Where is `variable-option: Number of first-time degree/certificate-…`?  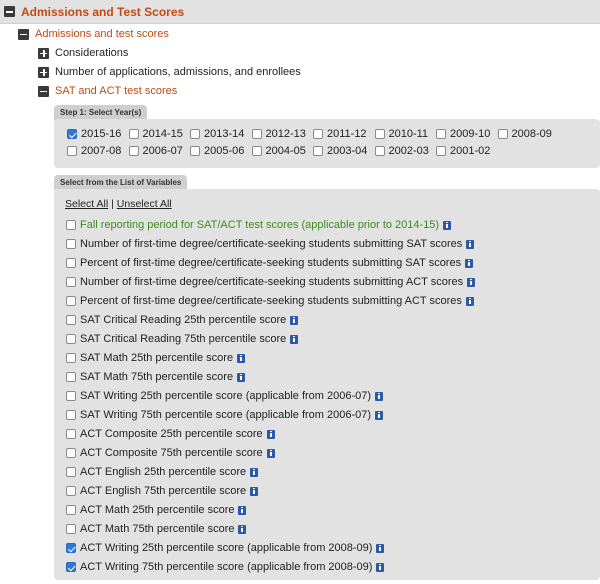 variable-option: Number of first-time degree/certificate-… is located at coordinates (270, 244).